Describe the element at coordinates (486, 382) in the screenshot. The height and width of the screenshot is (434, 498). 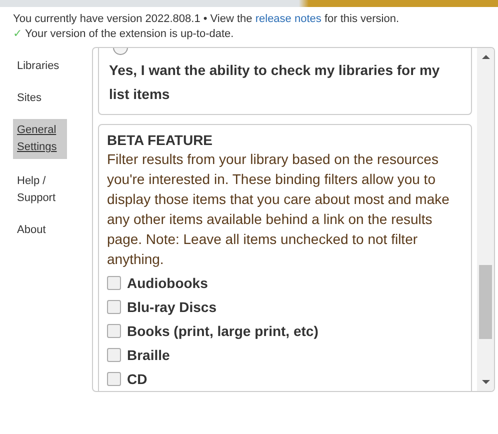
I see `scroll-down-icon` at that location.